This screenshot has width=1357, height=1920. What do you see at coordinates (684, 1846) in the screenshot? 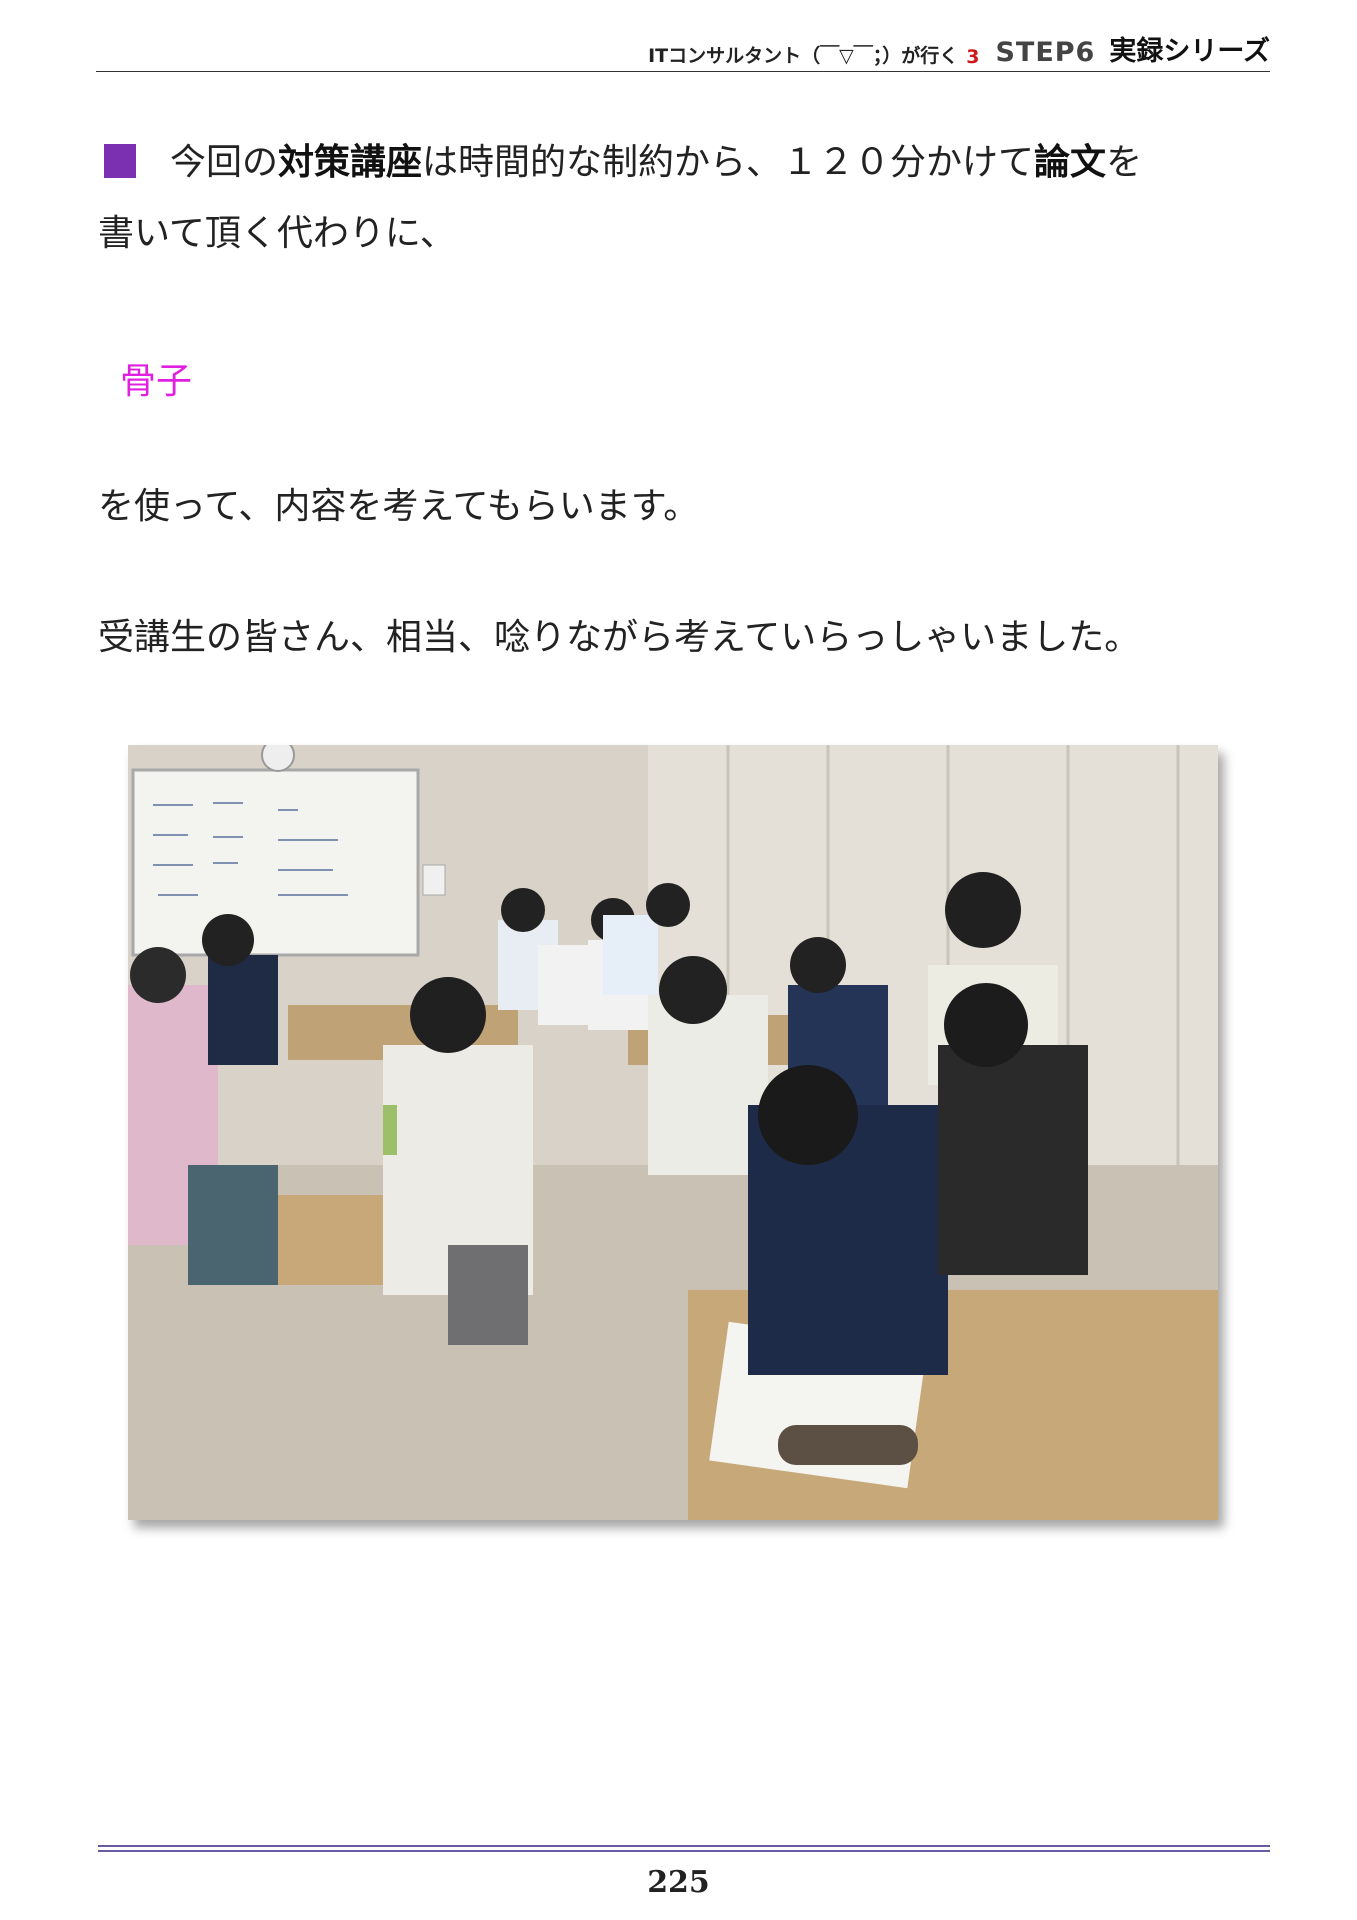
I see `footer-rule-top` at bounding box center [684, 1846].